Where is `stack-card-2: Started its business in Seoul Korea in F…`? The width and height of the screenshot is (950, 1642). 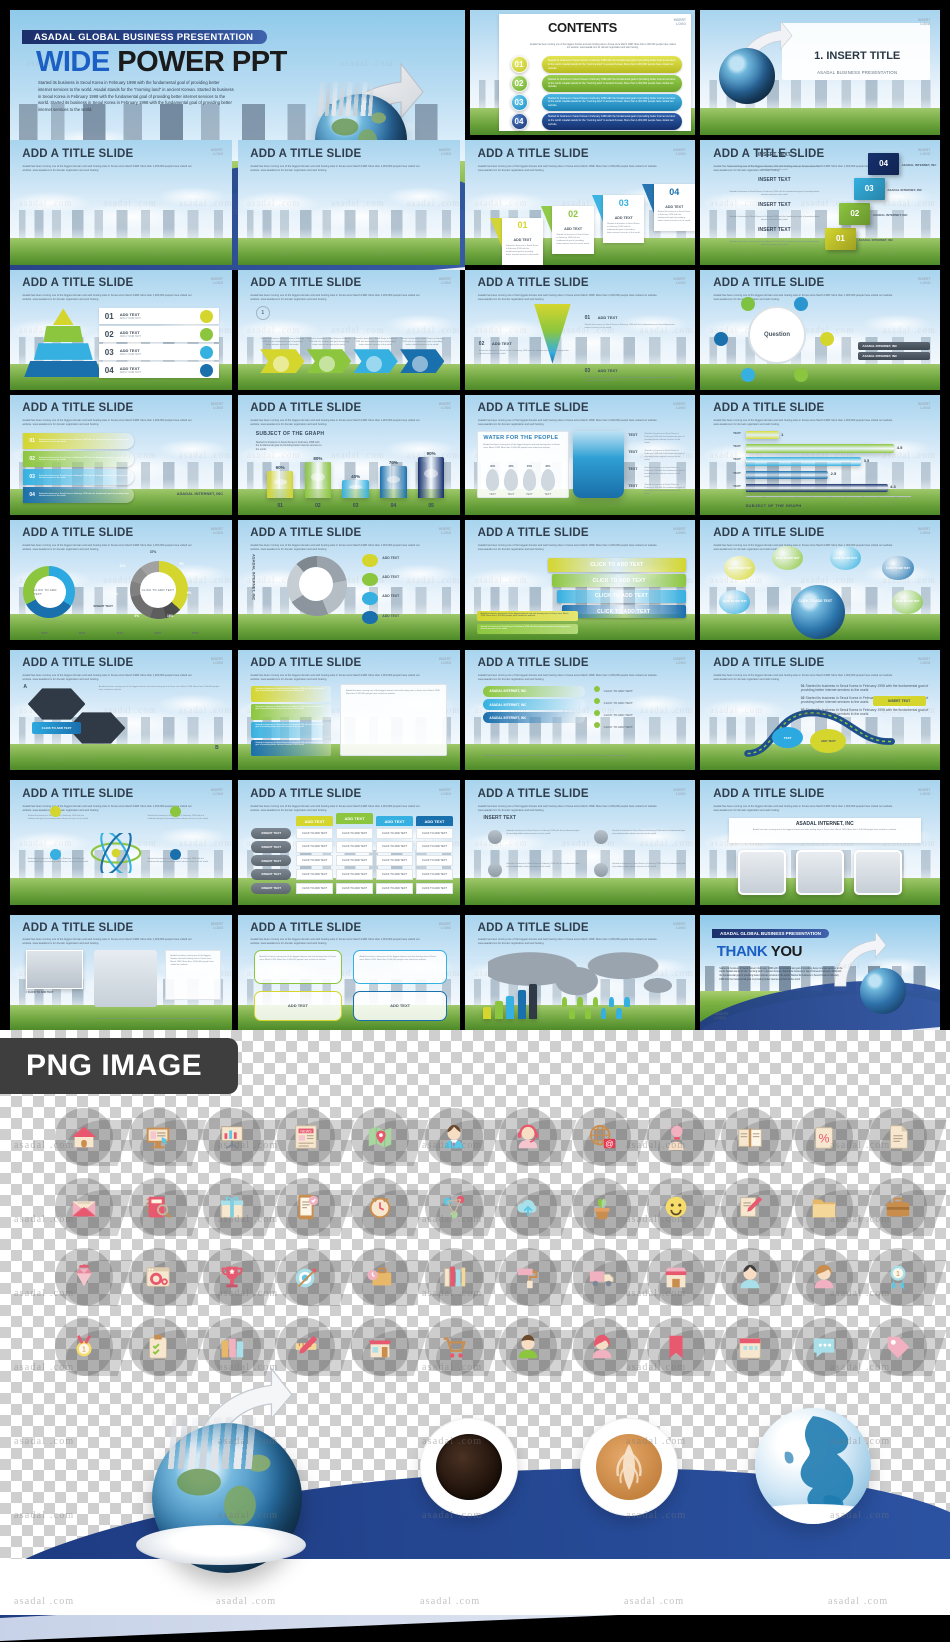
stack-card-2: Started its business in Seoul Korea in F… is located at coordinates (291, 712).